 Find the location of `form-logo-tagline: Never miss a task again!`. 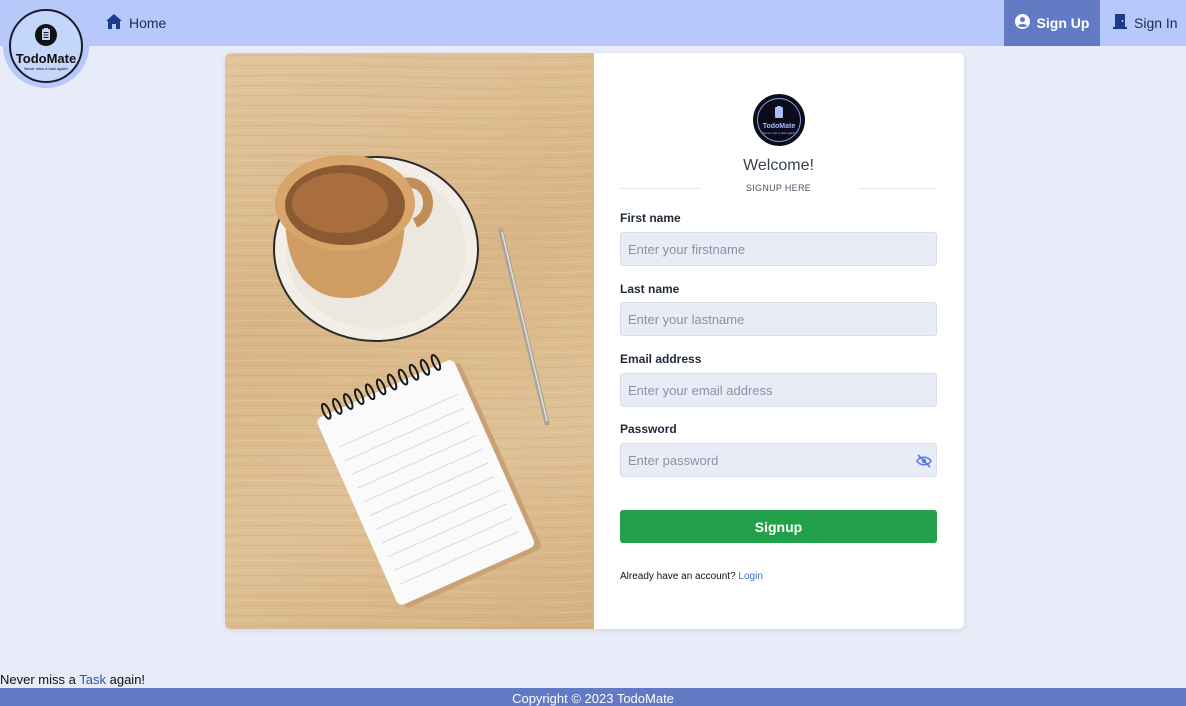

form-logo-tagline: Never miss a task again! is located at coordinates (779, 133).